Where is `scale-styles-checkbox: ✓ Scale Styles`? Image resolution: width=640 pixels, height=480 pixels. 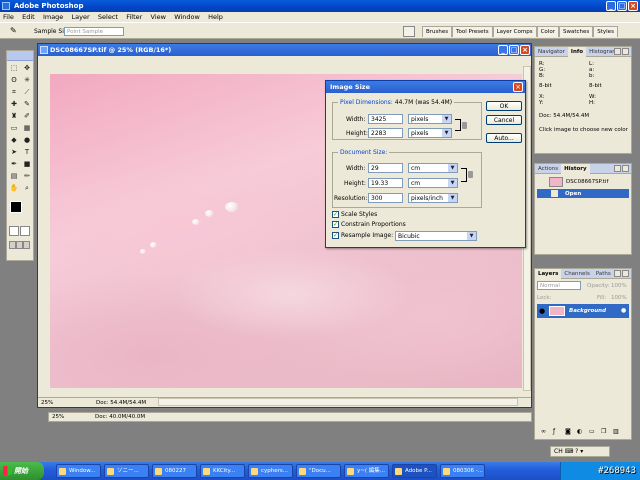 scale-styles-checkbox: ✓ Scale Styles is located at coordinates (354, 214).